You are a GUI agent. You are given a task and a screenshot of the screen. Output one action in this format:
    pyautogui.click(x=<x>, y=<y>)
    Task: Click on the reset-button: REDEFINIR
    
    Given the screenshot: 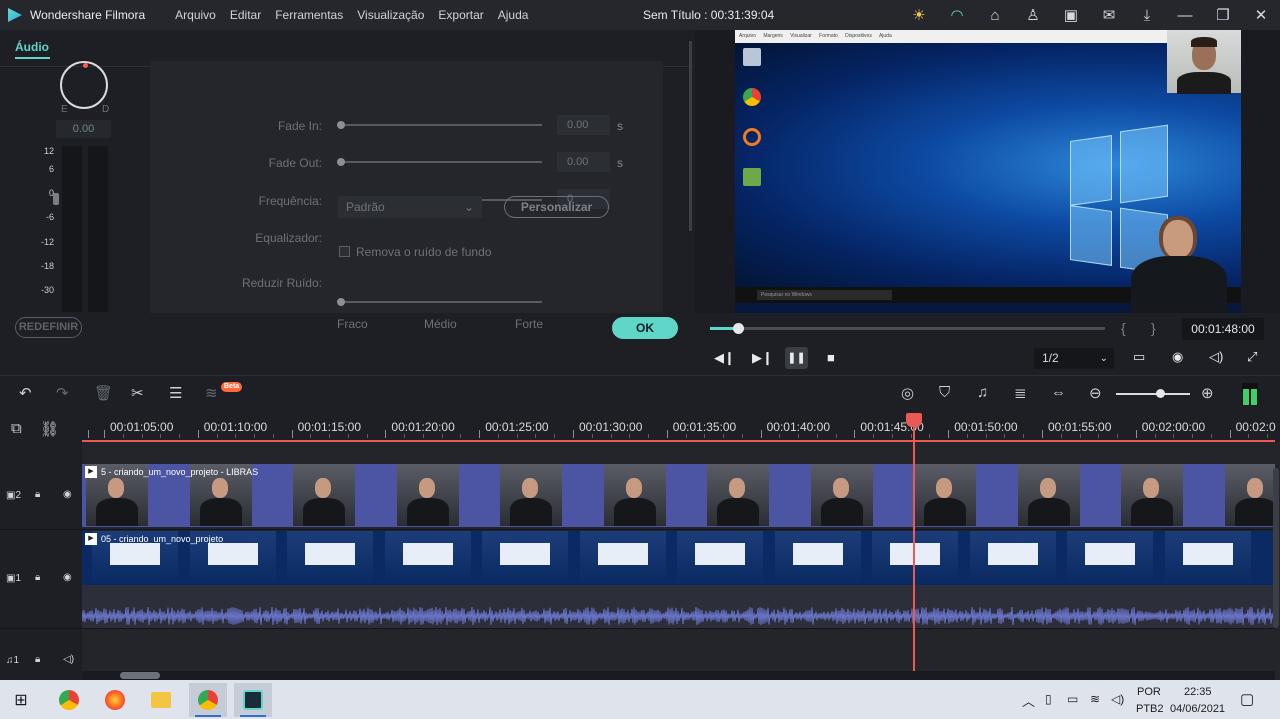 What is the action you would take?
    pyautogui.click(x=48, y=327)
    